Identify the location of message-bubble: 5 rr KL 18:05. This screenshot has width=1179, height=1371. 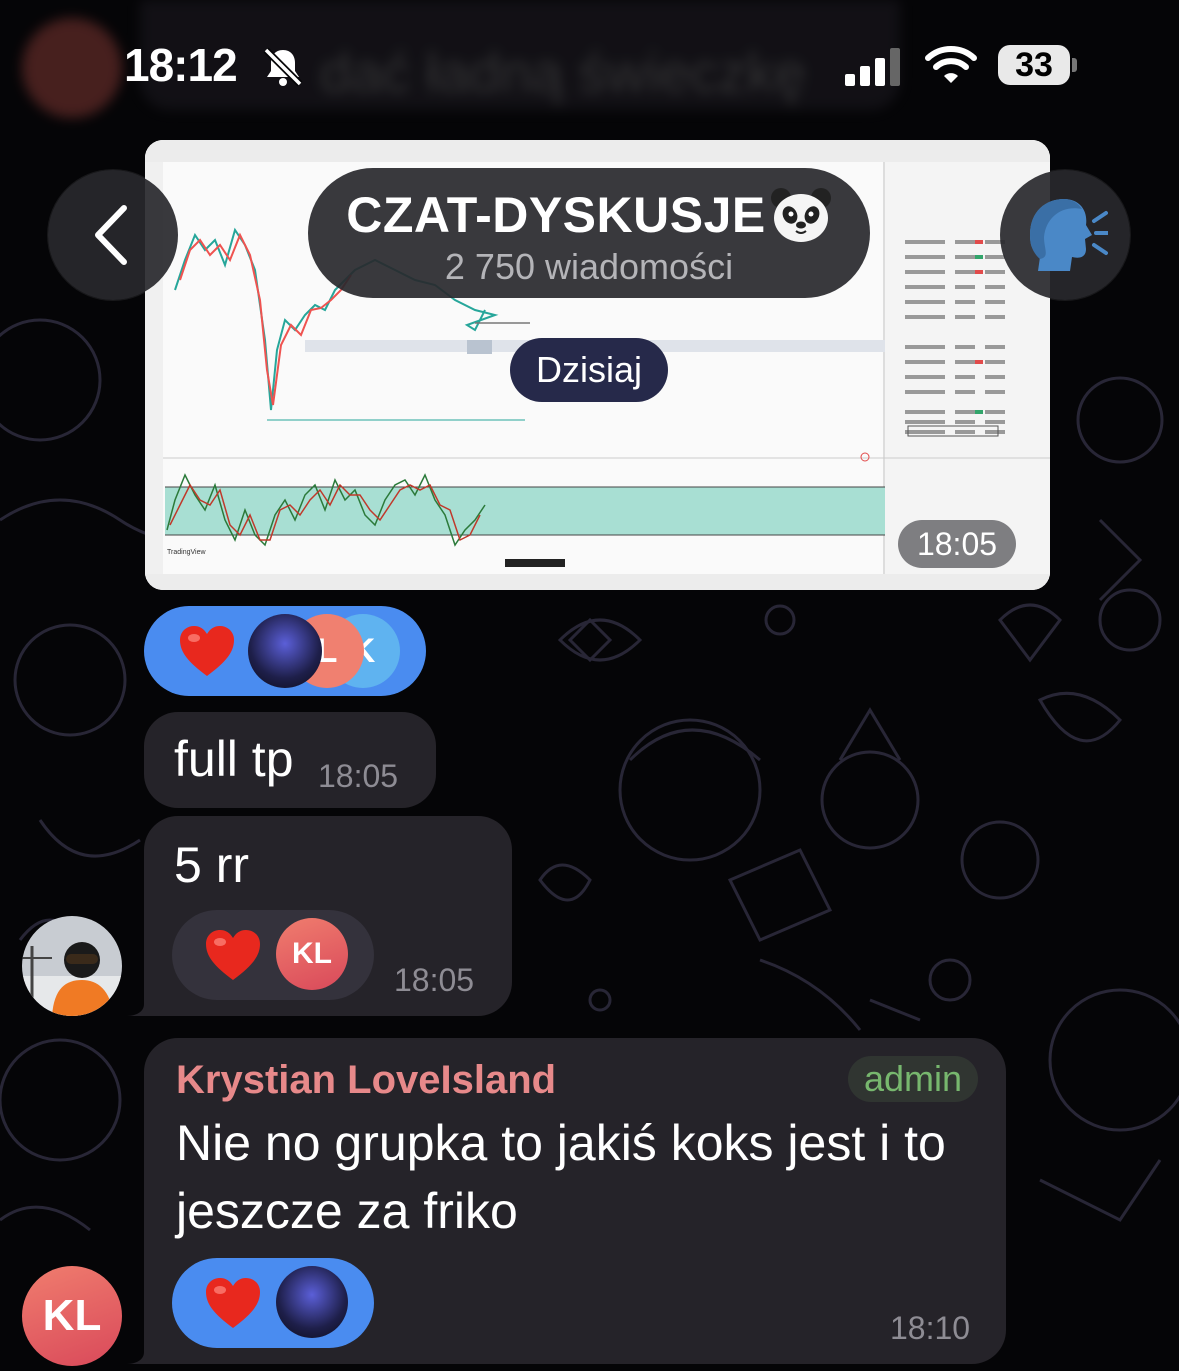
(328, 916).